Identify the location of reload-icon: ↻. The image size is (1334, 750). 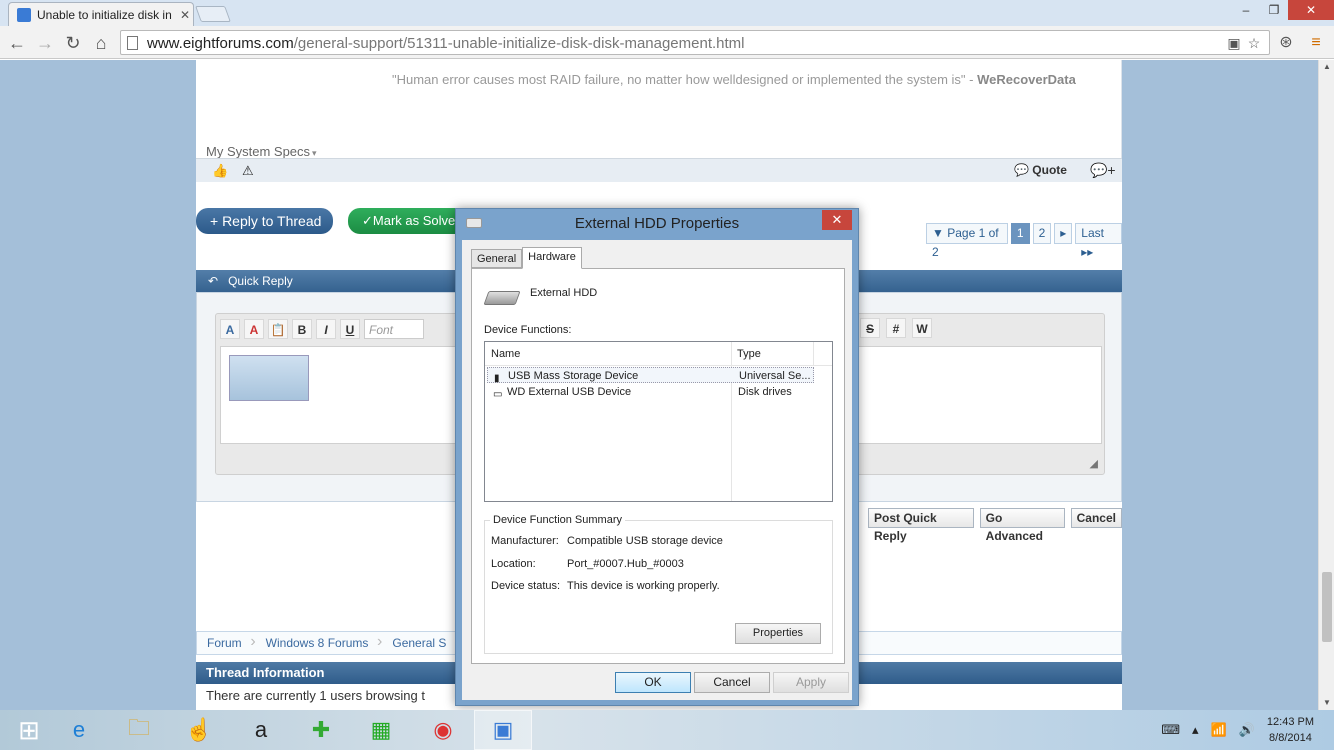
(73, 43).